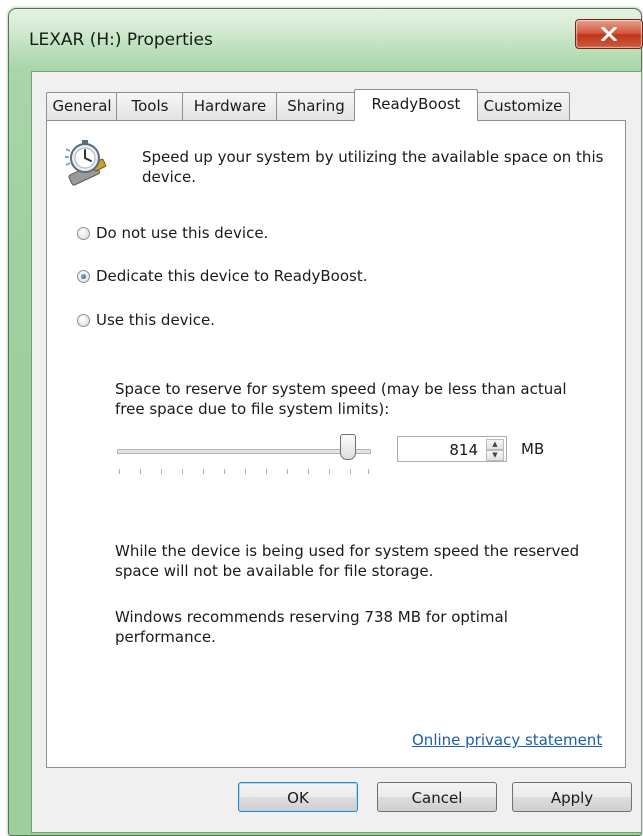 The height and width of the screenshot is (836, 643). What do you see at coordinates (523, 106) in the screenshot?
I see `tab-customize: Customize` at bounding box center [523, 106].